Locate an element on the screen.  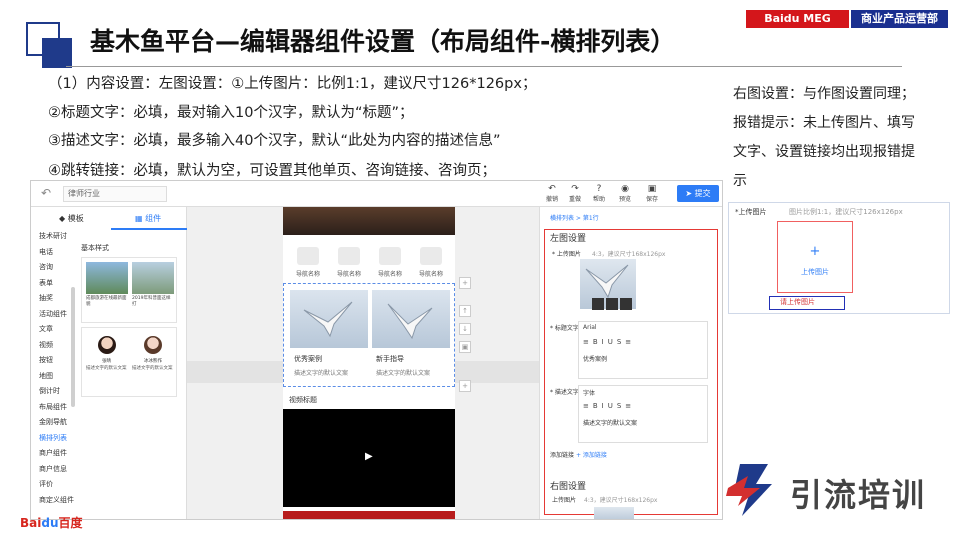
help-button: ? 帮助 is located at coordinates (599, 193).